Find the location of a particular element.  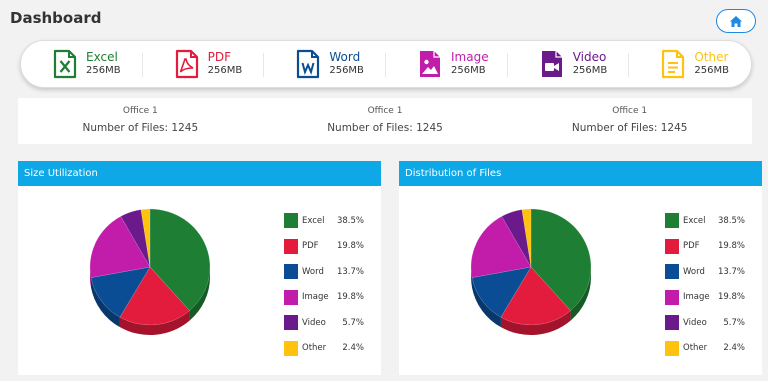

other-file-icon is located at coordinates (673, 64).